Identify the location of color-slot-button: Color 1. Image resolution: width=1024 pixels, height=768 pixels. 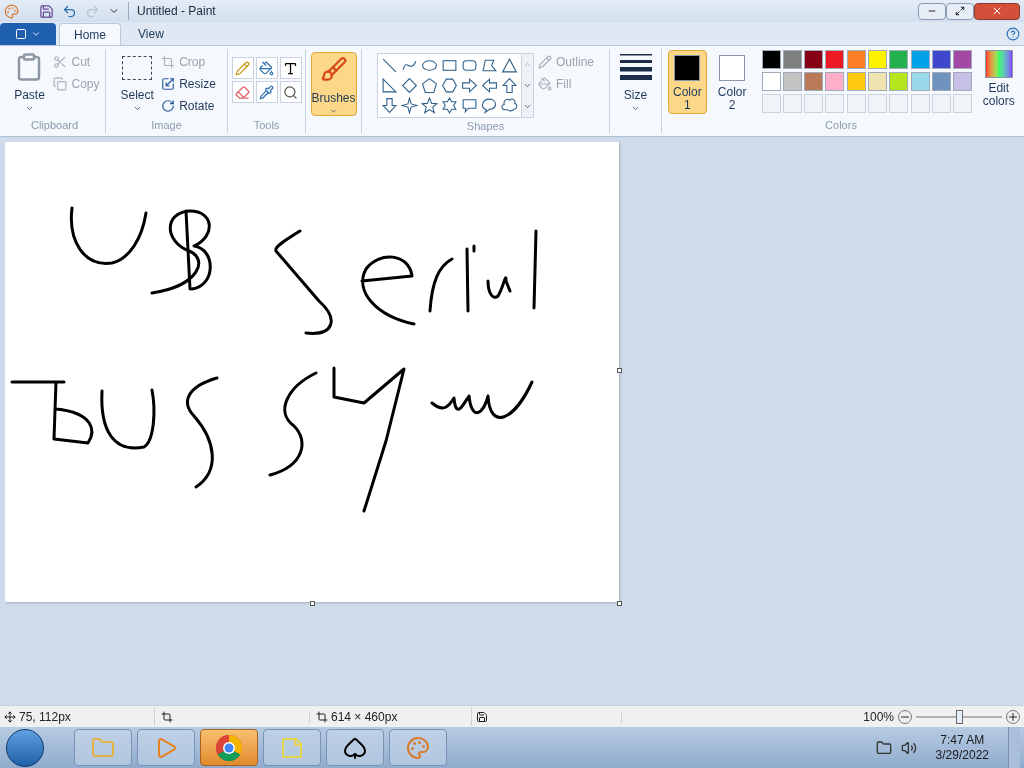
(687, 82).